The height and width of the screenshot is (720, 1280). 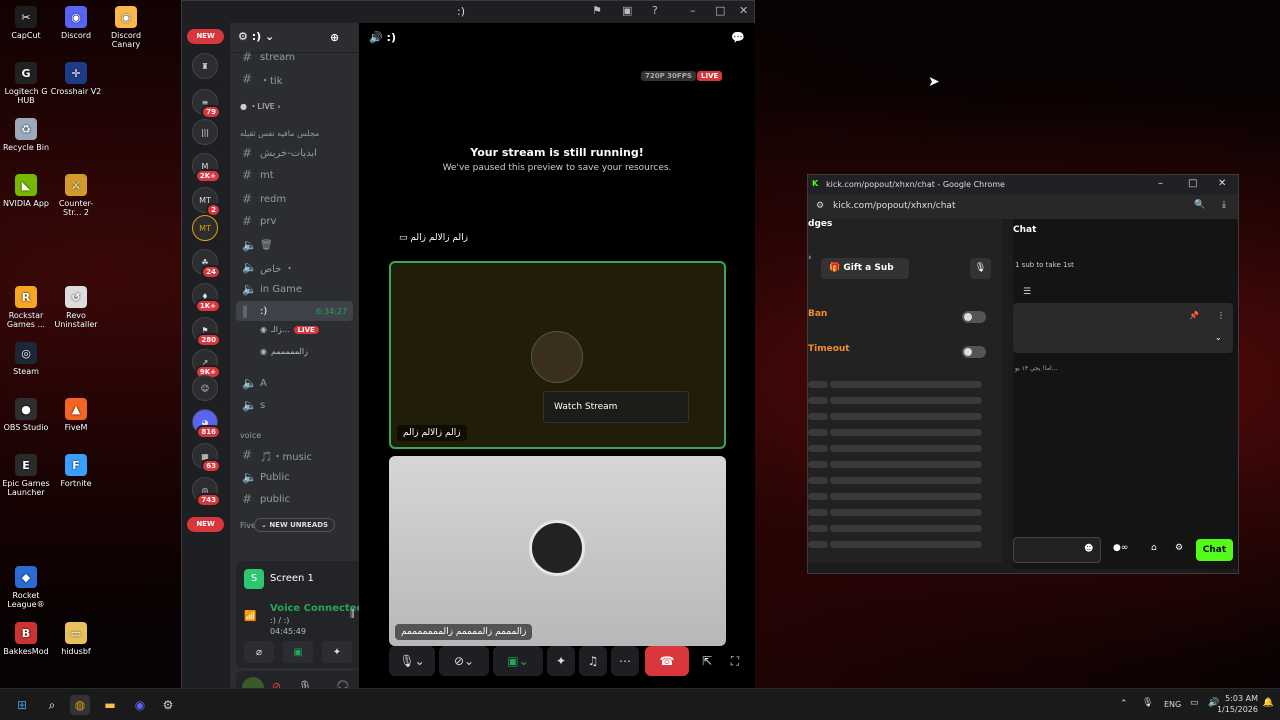 I want to click on ban-toggle, so click(x=974, y=317).